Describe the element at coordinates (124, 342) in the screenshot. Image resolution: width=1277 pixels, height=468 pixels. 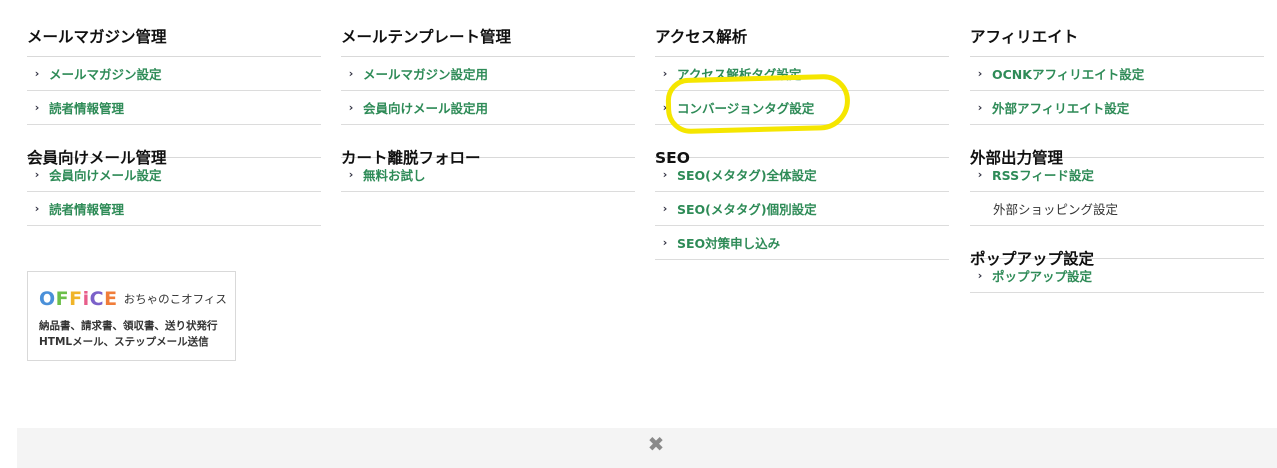
I see `office-desc-line2: HTMLメール、ステップメール送信` at that location.